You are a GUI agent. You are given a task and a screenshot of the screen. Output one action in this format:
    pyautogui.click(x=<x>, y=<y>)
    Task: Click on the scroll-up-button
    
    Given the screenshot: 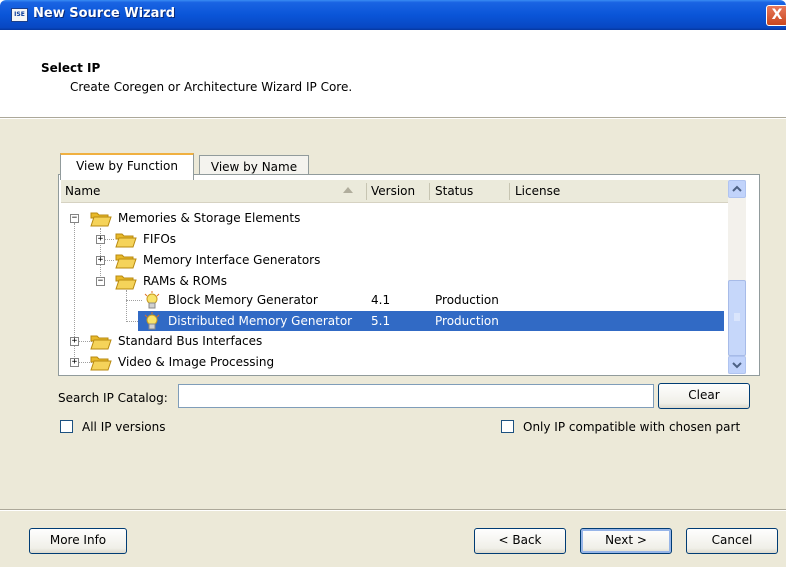 What is the action you would take?
    pyautogui.click(x=737, y=189)
    